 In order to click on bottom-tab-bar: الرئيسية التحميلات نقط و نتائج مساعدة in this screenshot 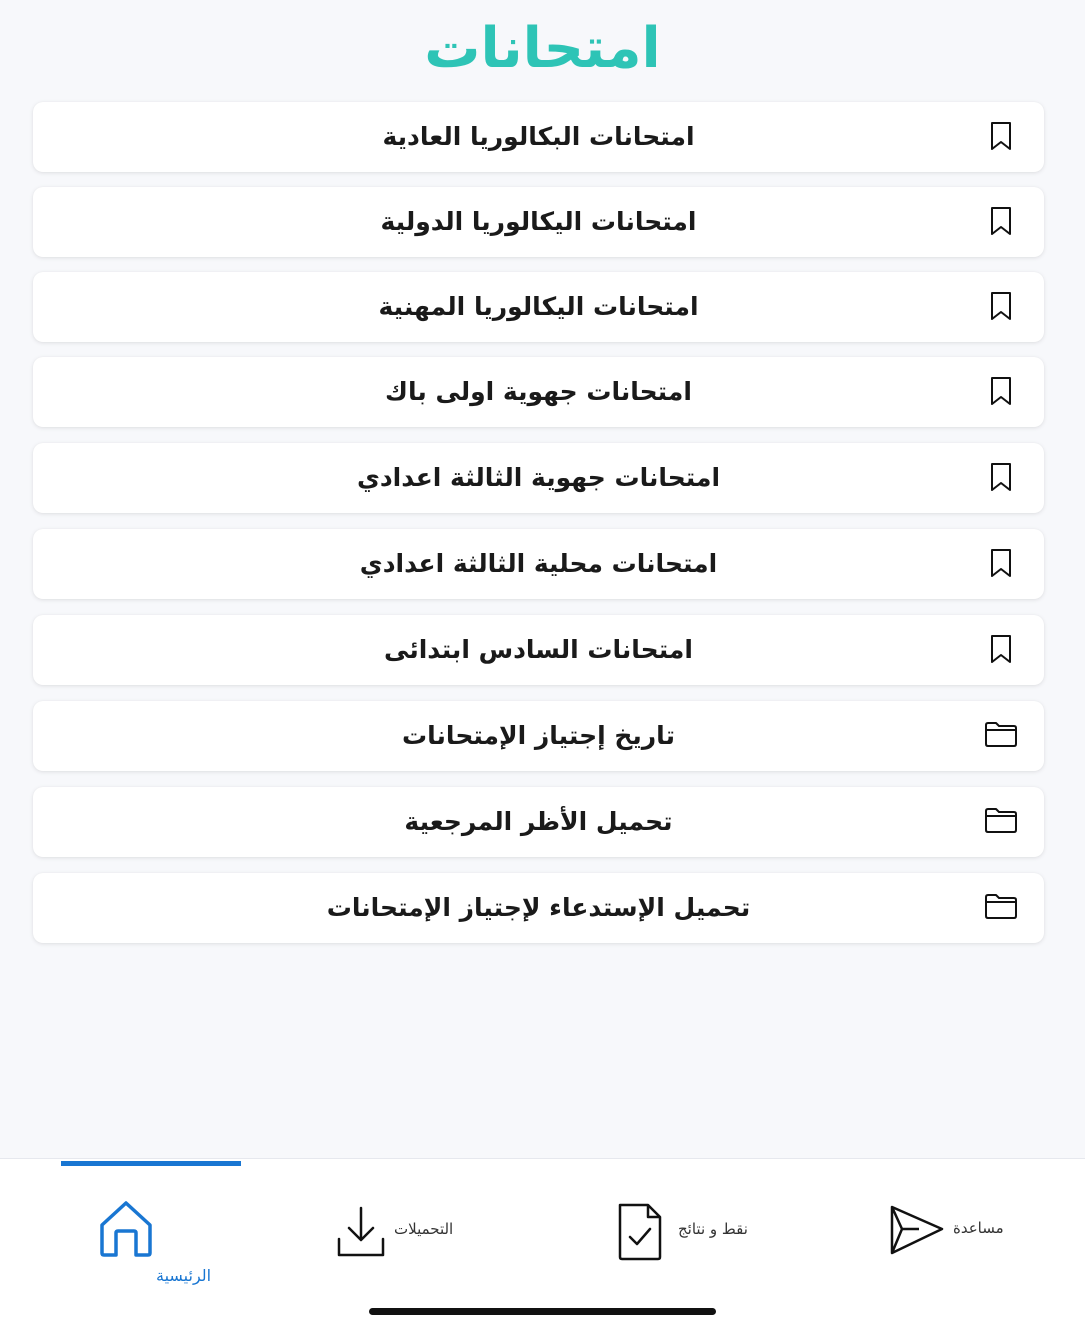, I will do `click(542, 1245)`.